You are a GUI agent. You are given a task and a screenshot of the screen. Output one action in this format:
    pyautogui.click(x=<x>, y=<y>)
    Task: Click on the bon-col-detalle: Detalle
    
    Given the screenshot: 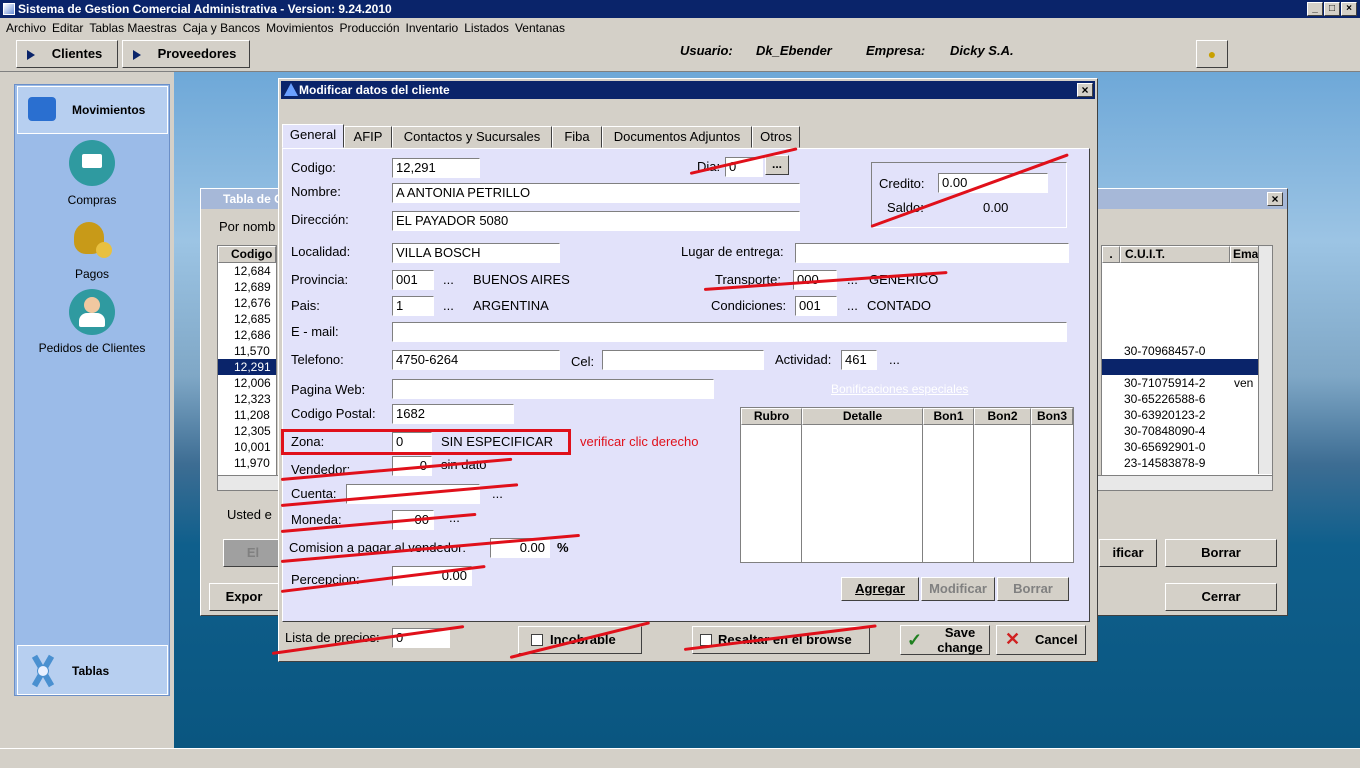 What is the action you would take?
    pyautogui.click(x=862, y=416)
    